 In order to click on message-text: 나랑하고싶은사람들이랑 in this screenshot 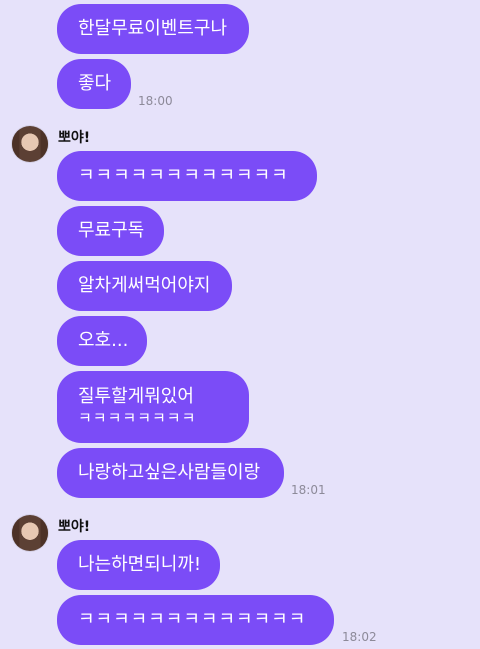, I will do `click(169, 472)`.